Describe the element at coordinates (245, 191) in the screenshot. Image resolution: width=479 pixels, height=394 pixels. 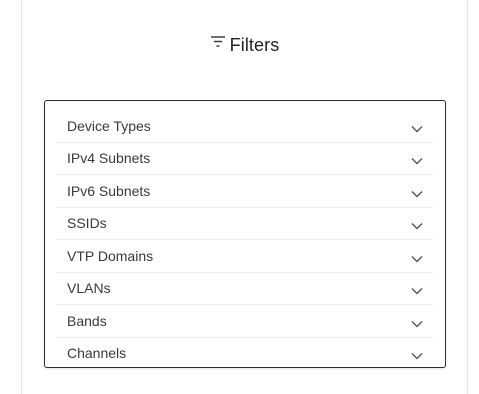
I see `filter-item-ipv6-subnets: IPv6 Subnets` at that location.